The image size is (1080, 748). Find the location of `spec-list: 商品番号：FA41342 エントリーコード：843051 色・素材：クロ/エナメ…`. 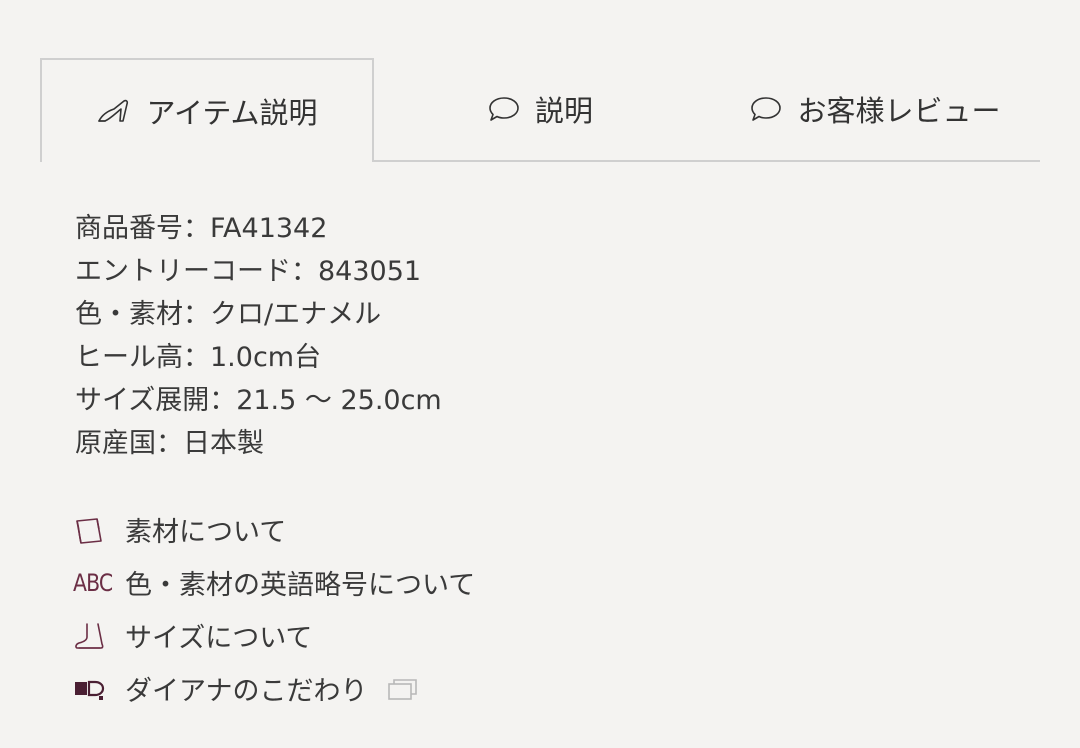

spec-list: 商品番号：FA41342 エントリーコード：843051 色・素材：クロ/エナメ… is located at coordinates (258, 336).